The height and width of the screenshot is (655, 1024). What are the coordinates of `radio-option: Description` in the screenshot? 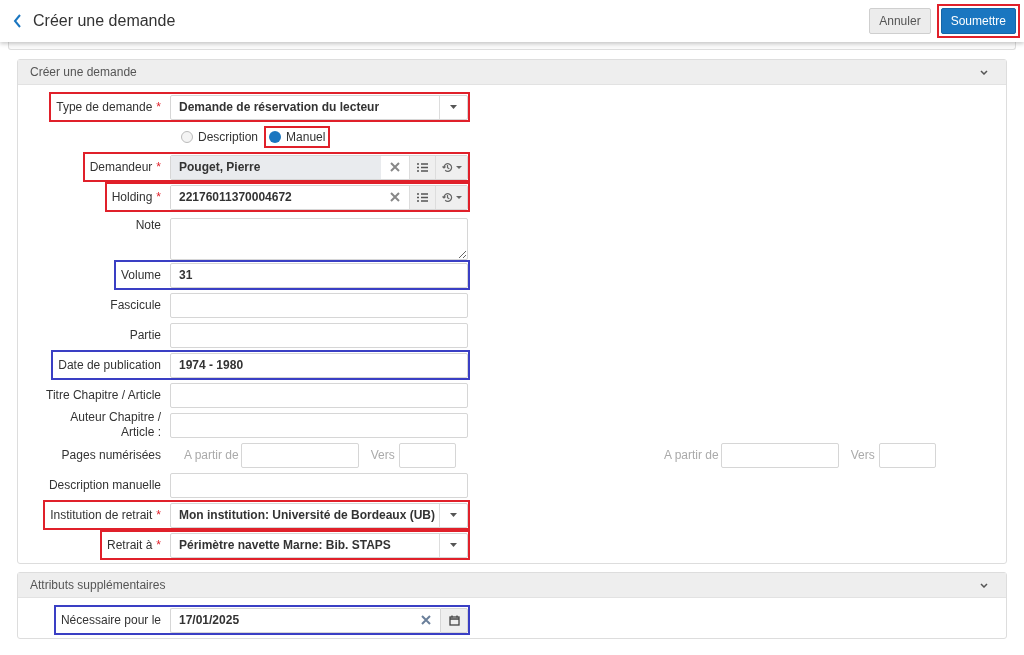 It's located at (220, 137).